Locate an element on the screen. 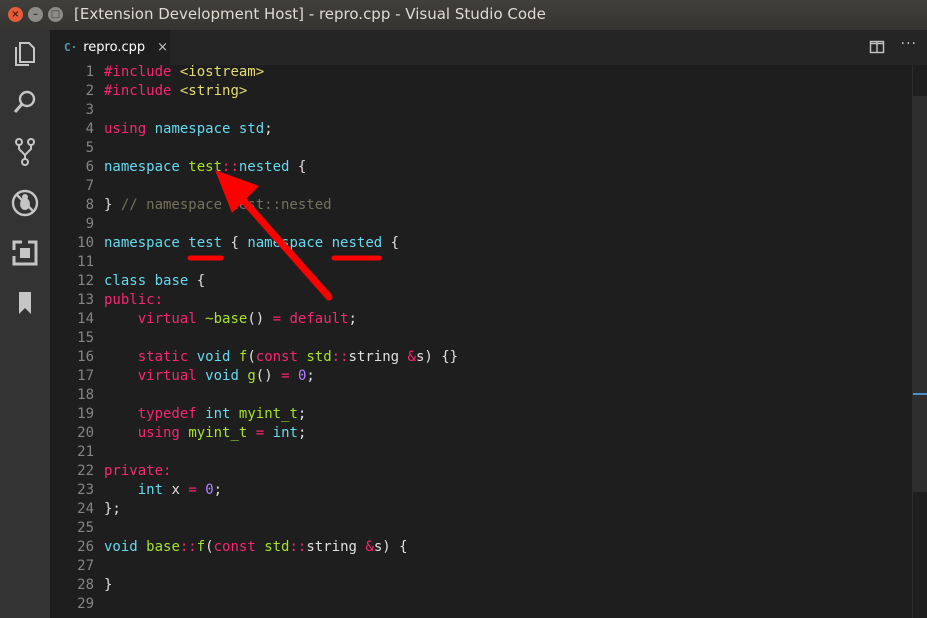  code-line: 17 virtual void g() = 0; is located at coordinates (480, 376).